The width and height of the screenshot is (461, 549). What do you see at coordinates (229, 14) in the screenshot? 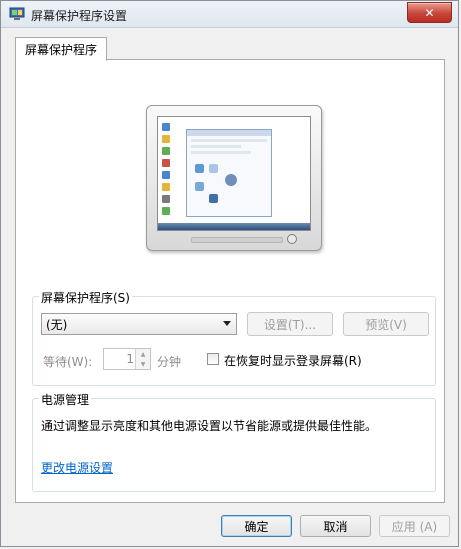
I see `title-bar: 屏幕保护程序设置 ✕` at bounding box center [229, 14].